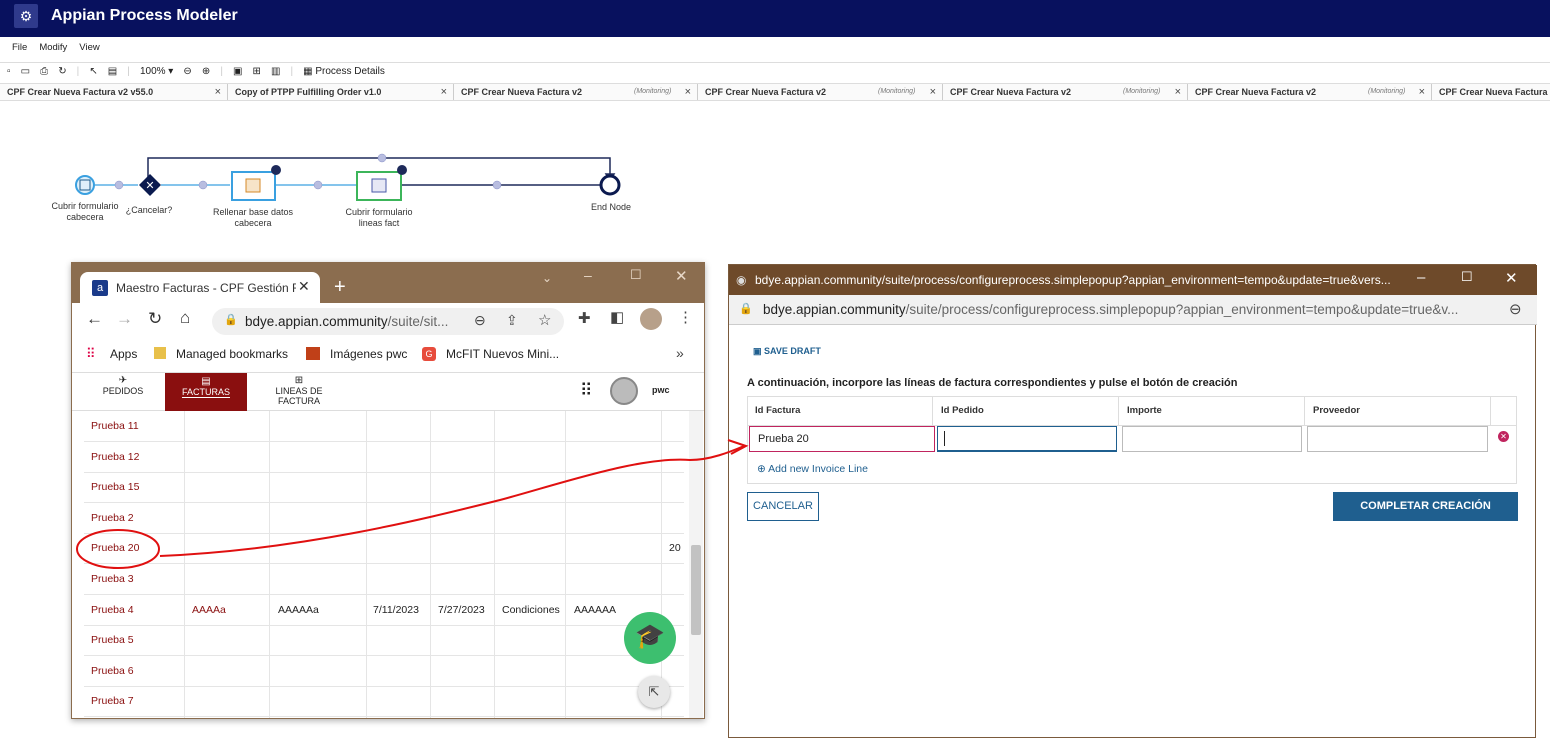  Describe the element at coordinates (112, 72) in the screenshot. I see `grid-icon: ▤` at that location.